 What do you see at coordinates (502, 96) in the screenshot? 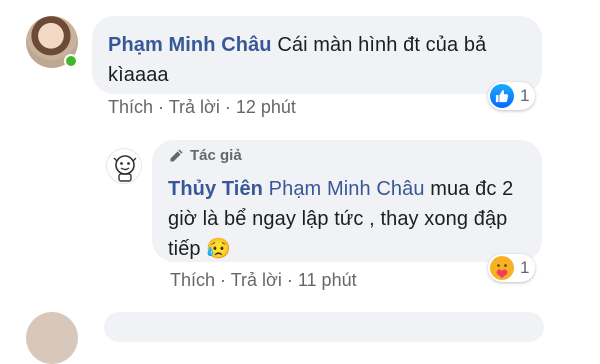
I see `like-icon` at bounding box center [502, 96].